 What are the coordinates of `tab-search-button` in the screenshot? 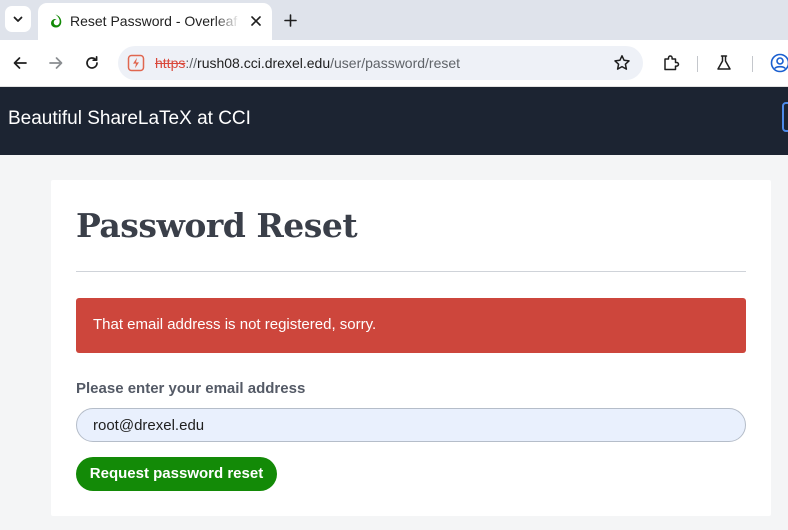 It's located at (18, 19).